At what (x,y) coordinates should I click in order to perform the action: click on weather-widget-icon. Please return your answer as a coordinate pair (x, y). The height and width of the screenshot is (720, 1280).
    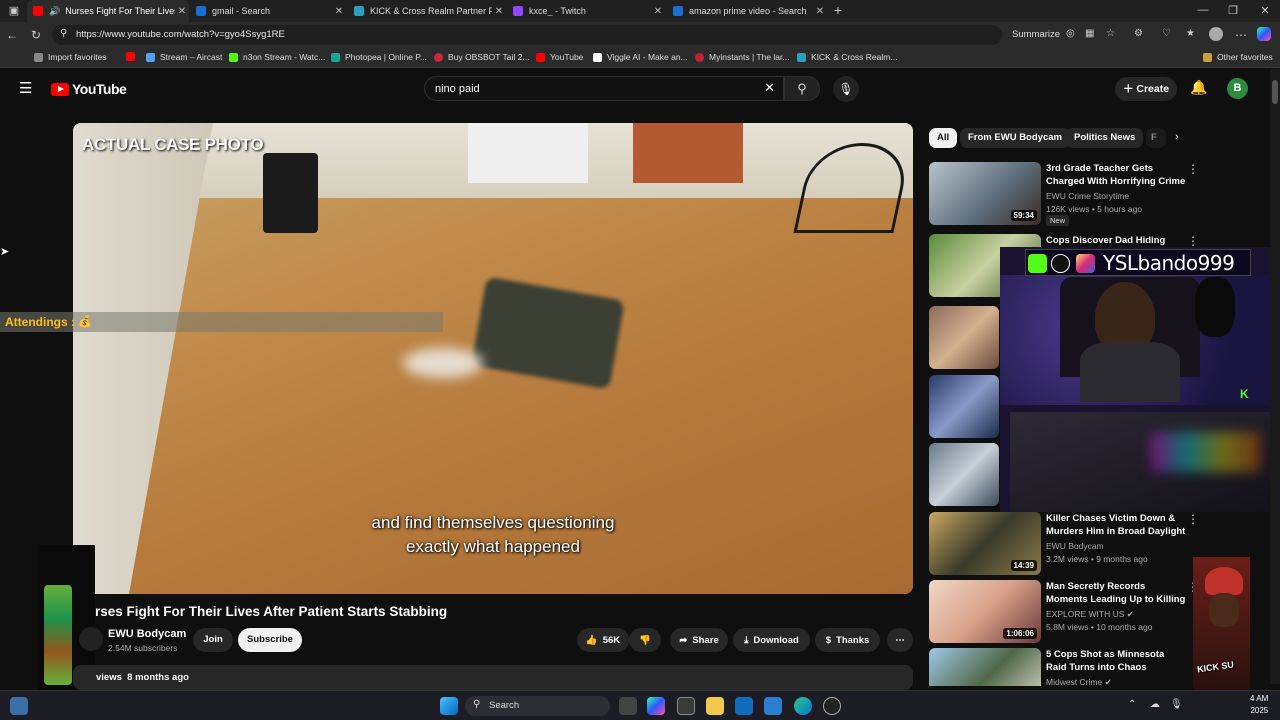
    Looking at the image, I should click on (19, 706).